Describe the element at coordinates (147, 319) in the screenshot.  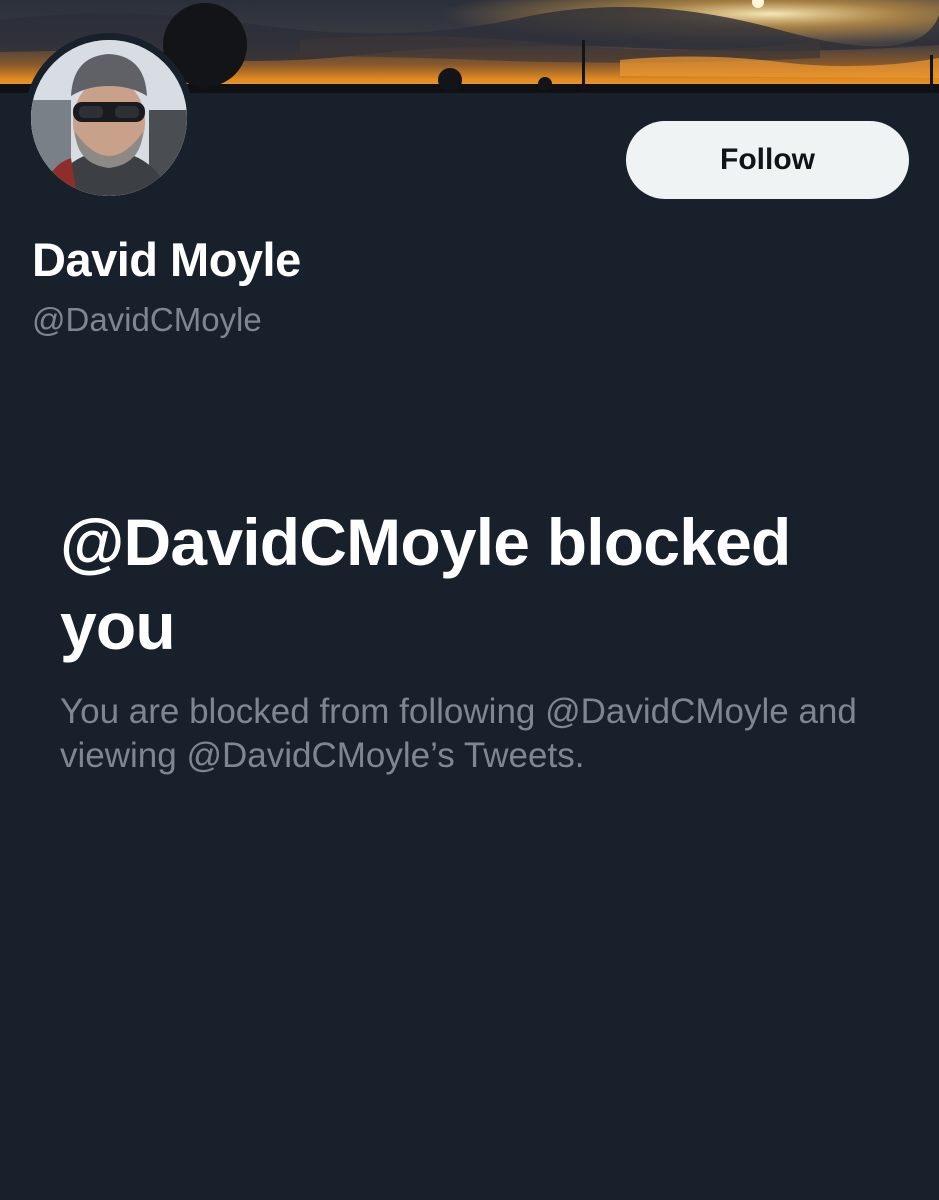
I see `profile-handle: @DavidCMoyle` at that location.